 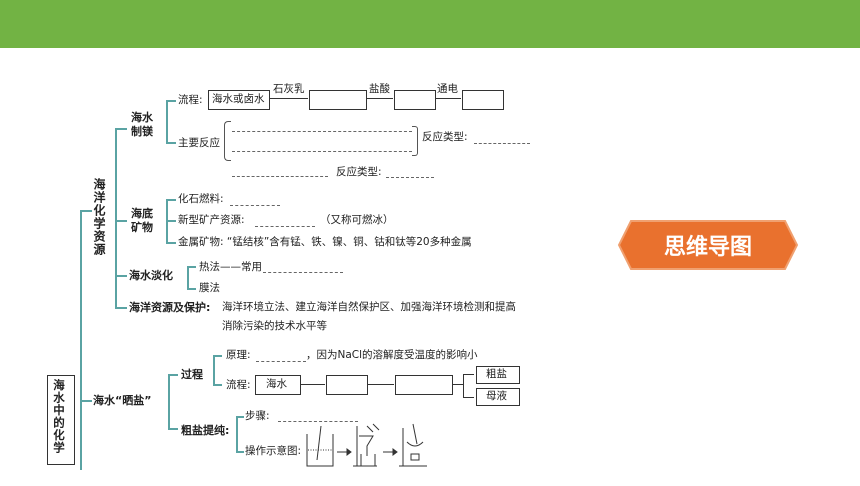 I want to click on purification-diagram, so click(x=366, y=445).